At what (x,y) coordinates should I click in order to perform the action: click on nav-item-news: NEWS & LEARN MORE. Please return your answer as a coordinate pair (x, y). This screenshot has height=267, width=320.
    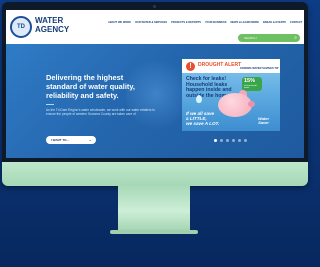
    Looking at the image, I should click on (244, 22).